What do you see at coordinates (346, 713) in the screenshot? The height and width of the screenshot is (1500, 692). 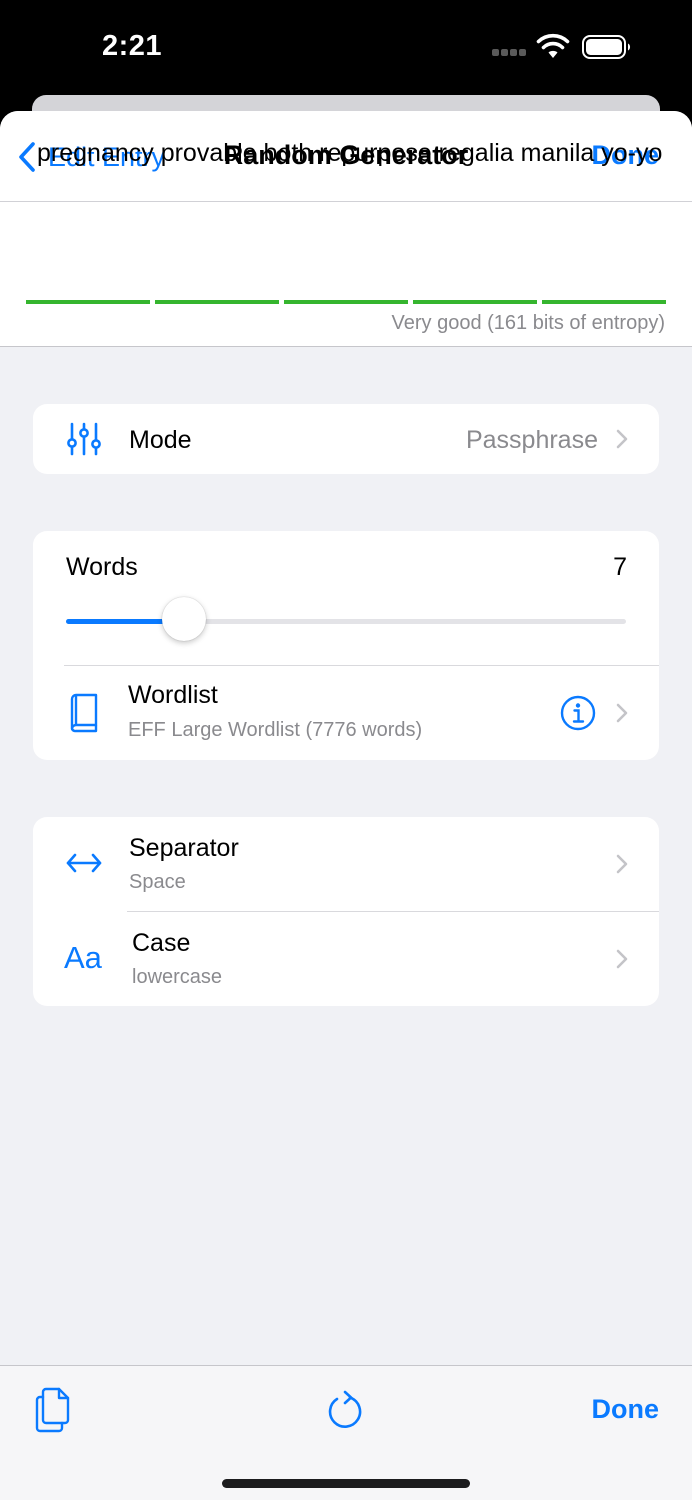 I see `wordlist-row: Wordlist EFF Large Wordlist (7776 words)` at bounding box center [346, 713].